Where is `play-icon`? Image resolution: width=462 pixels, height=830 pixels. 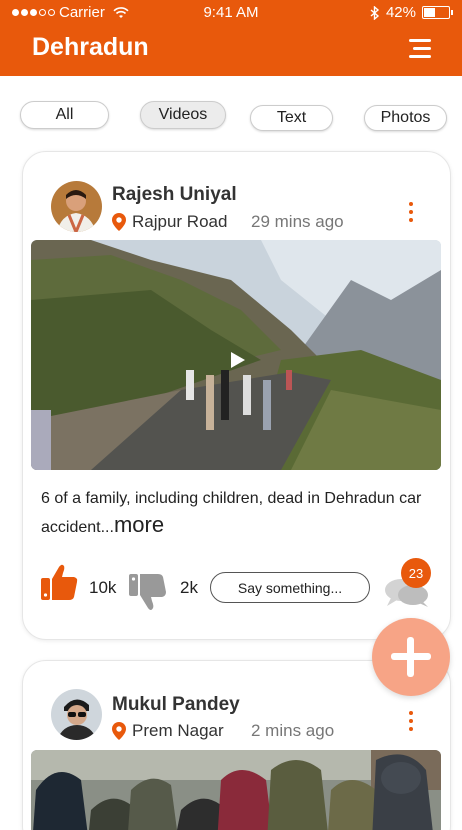 play-icon is located at coordinates (238, 360).